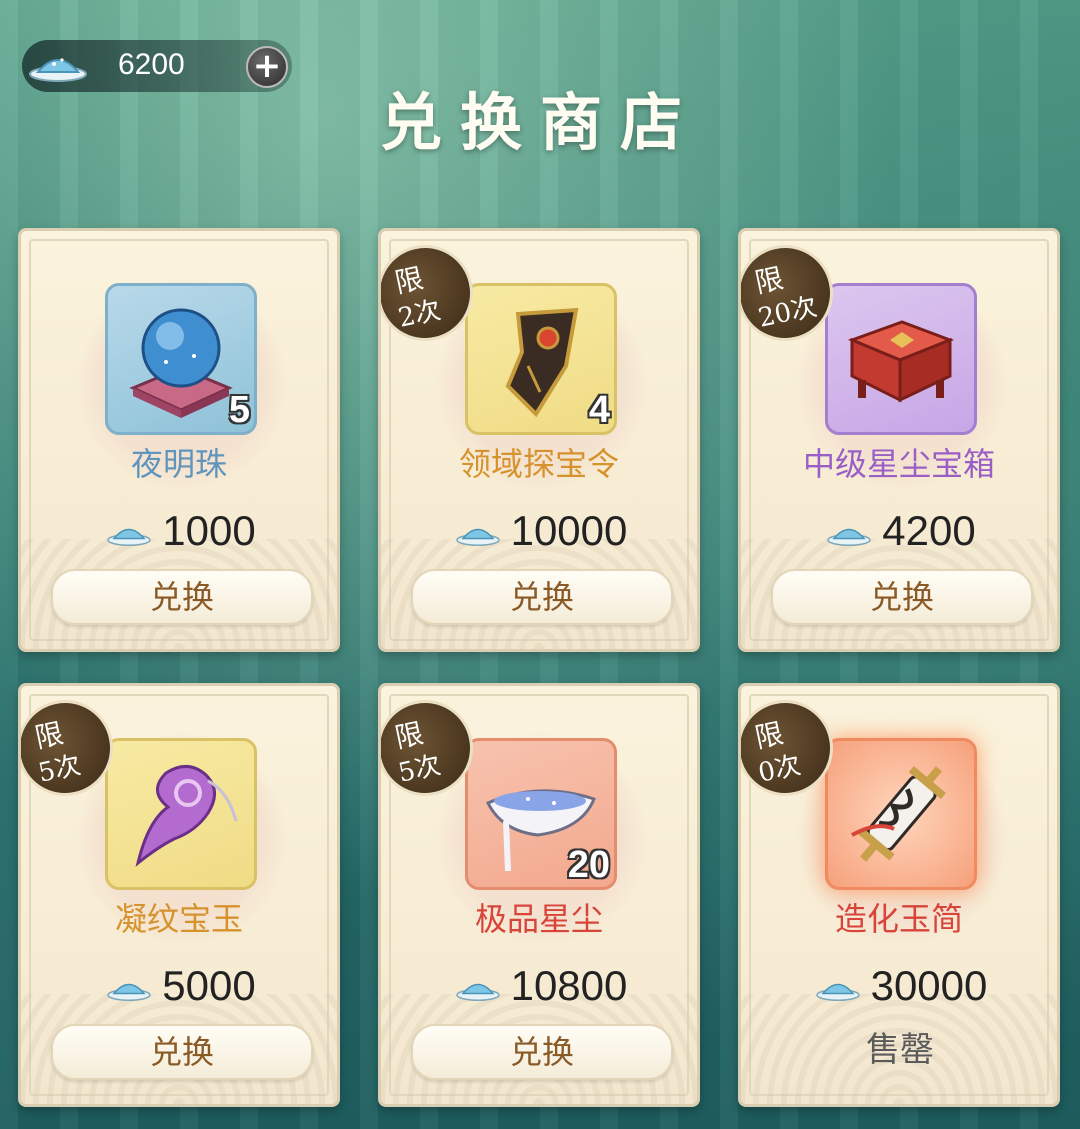 The image size is (1080, 1129). What do you see at coordinates (899, 440) in the screenshot?
I see `shop-item-card: 限 20次 中级星尘宝箱 4200 兑换` at bounding box center [899, 440].